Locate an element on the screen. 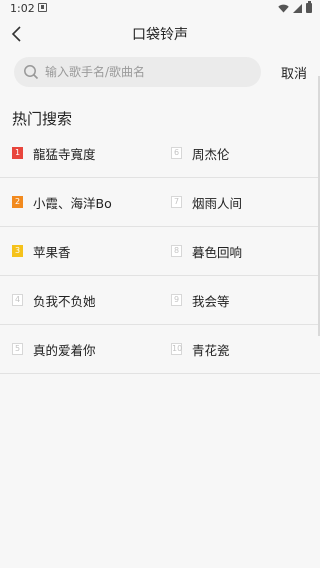 The width and height of the screenshot is (320, 568). keyword-label: 真的爱着你 is located at coordinates (64, 350).